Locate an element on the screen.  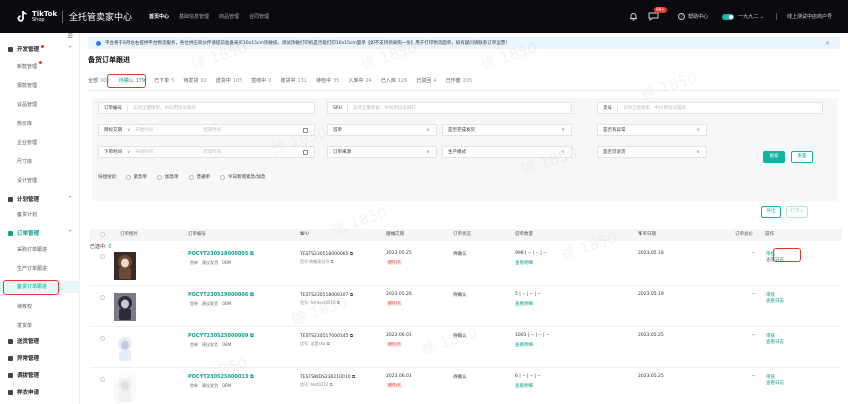
status-tab: 已作废 205 is located at coordinates (459, 80).